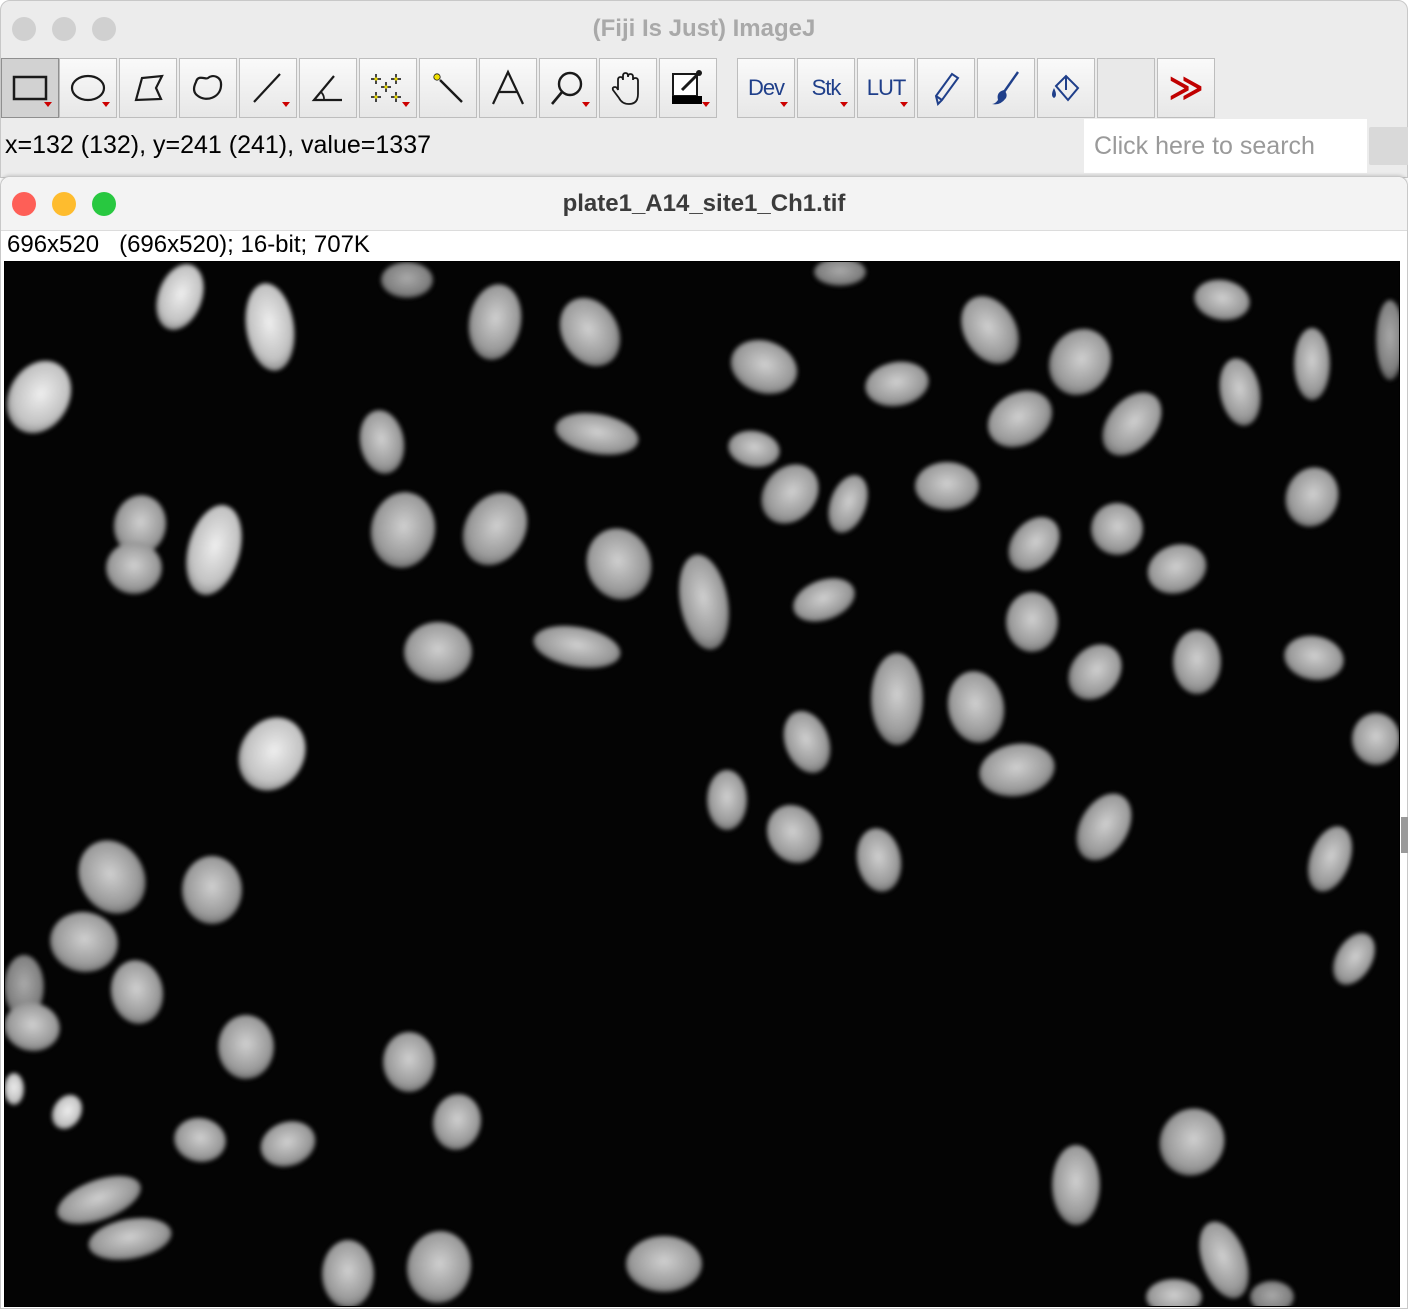  I want to click on zoom-dropdown-indicator, so click(586, 104).